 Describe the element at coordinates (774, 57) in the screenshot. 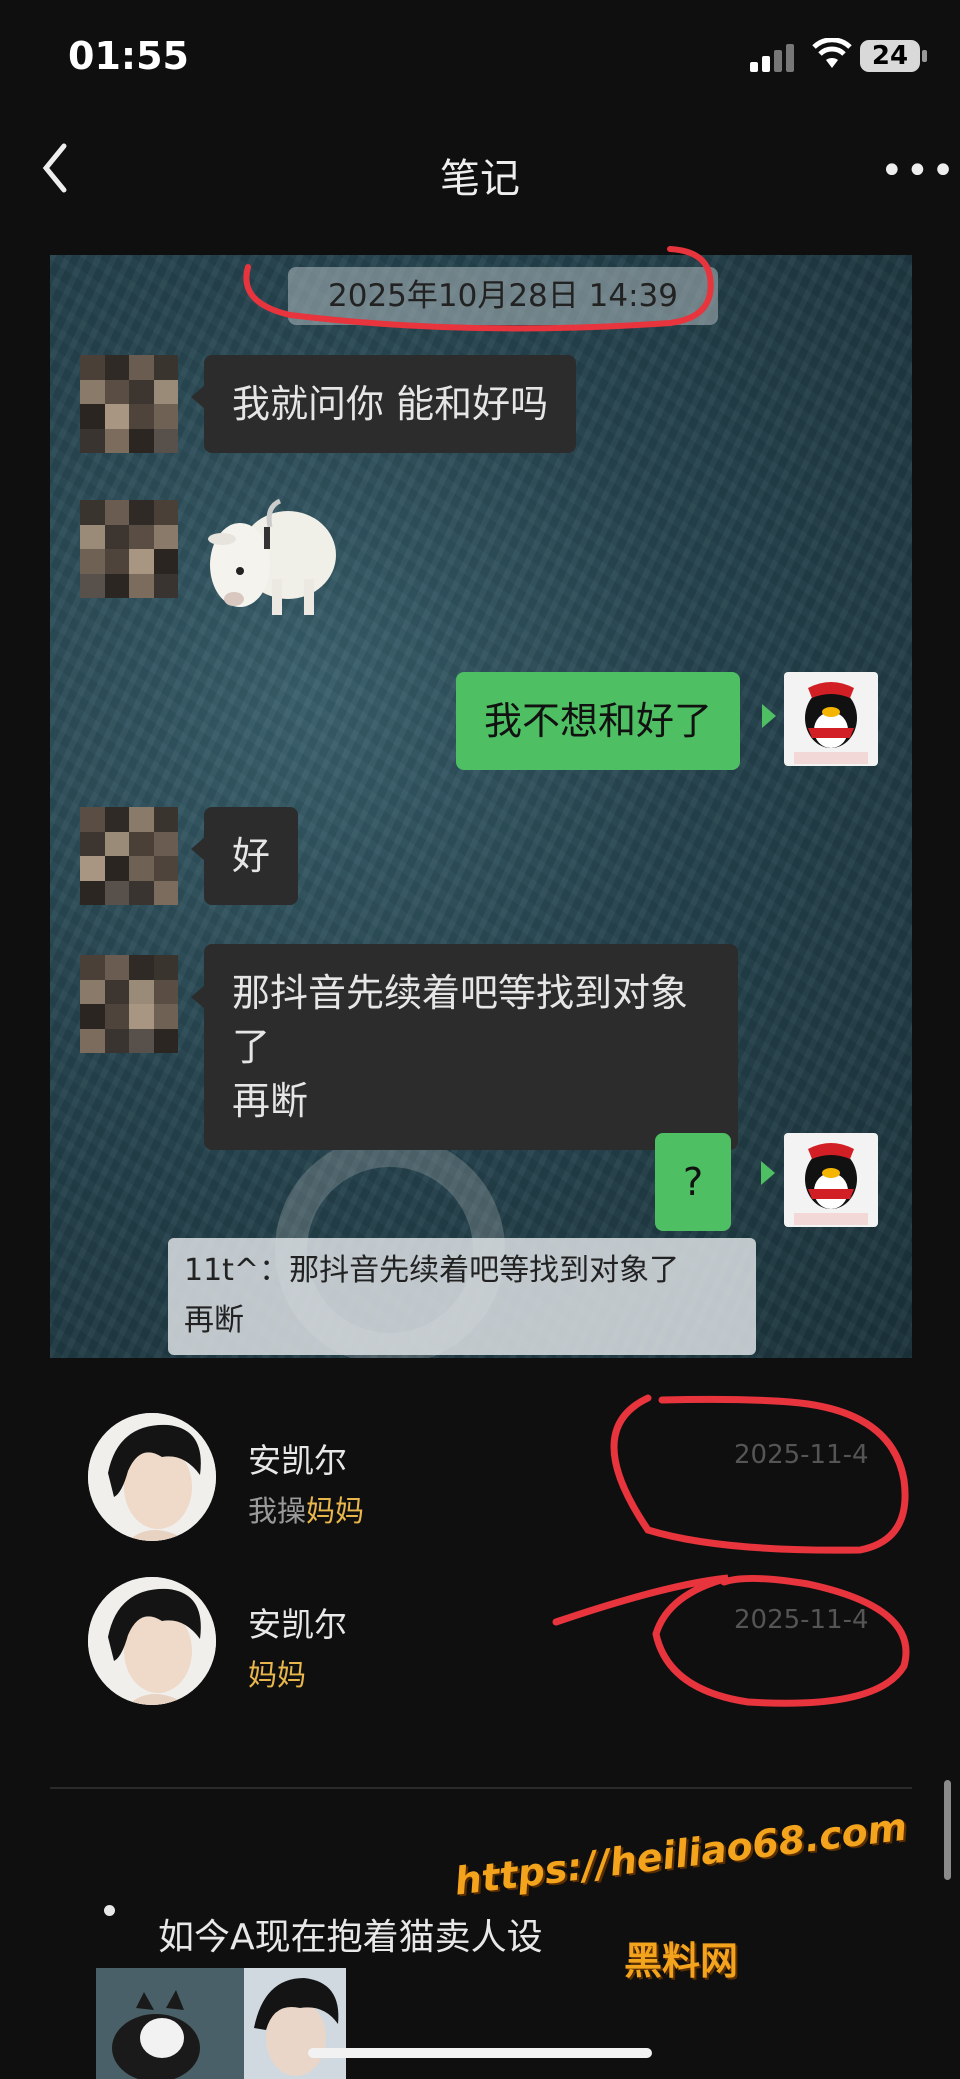

I see `cellular-signal-icon` at that location.